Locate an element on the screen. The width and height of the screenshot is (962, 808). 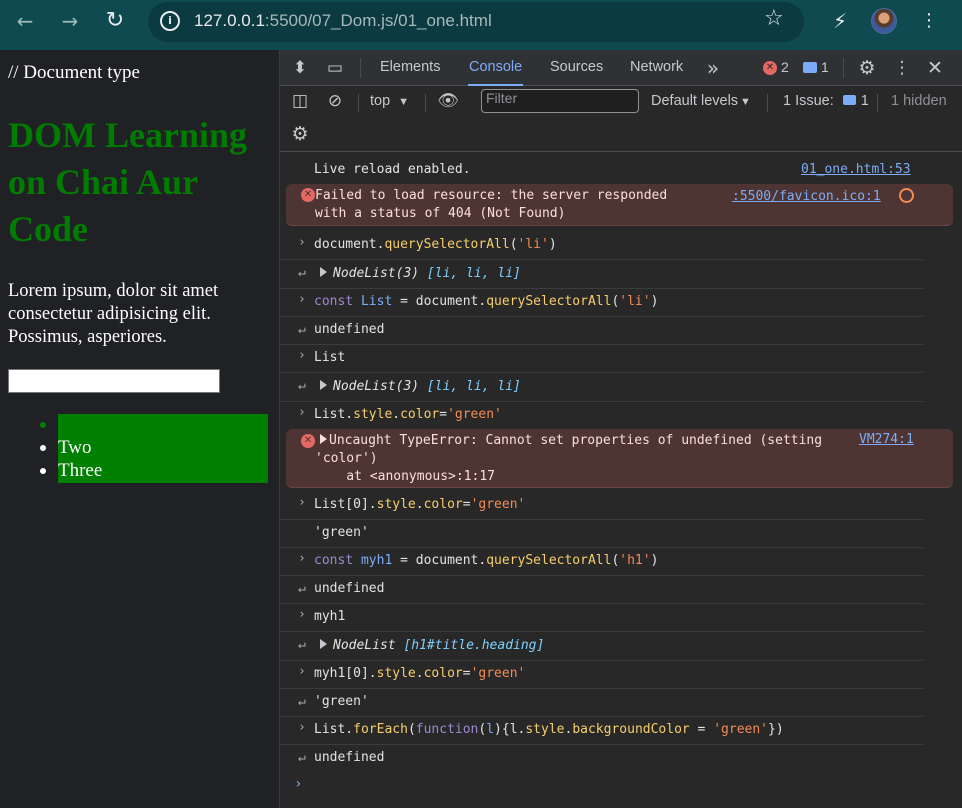
console-prompt-input: › is located at coordinates (298, 784).